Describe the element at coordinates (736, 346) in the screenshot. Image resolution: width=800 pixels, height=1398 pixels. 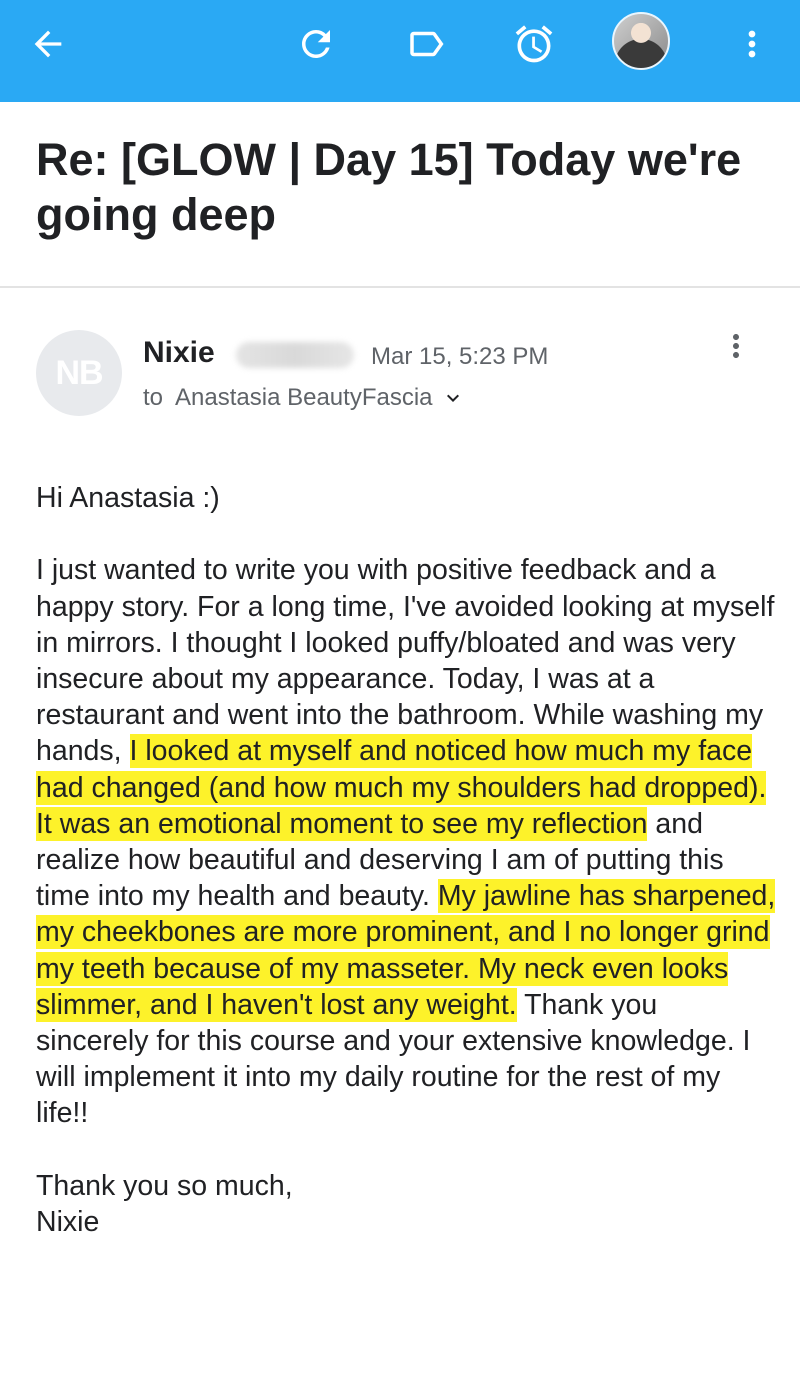
I see `message-more-icon` at that location.